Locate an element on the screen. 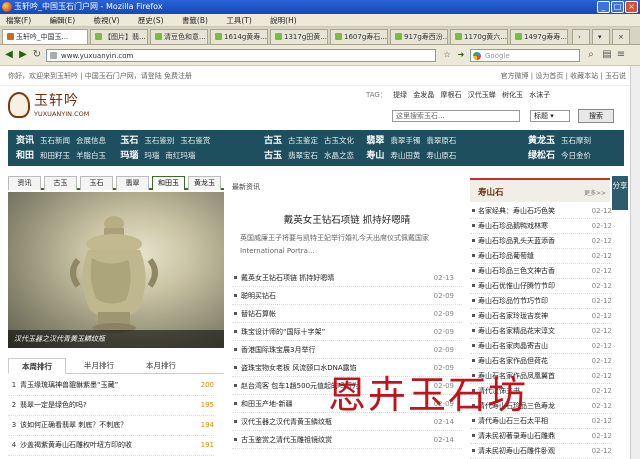 The width and height of the screenshot is (640, 459). nav-head: 绿松石 is located at coordinates (541, 156).